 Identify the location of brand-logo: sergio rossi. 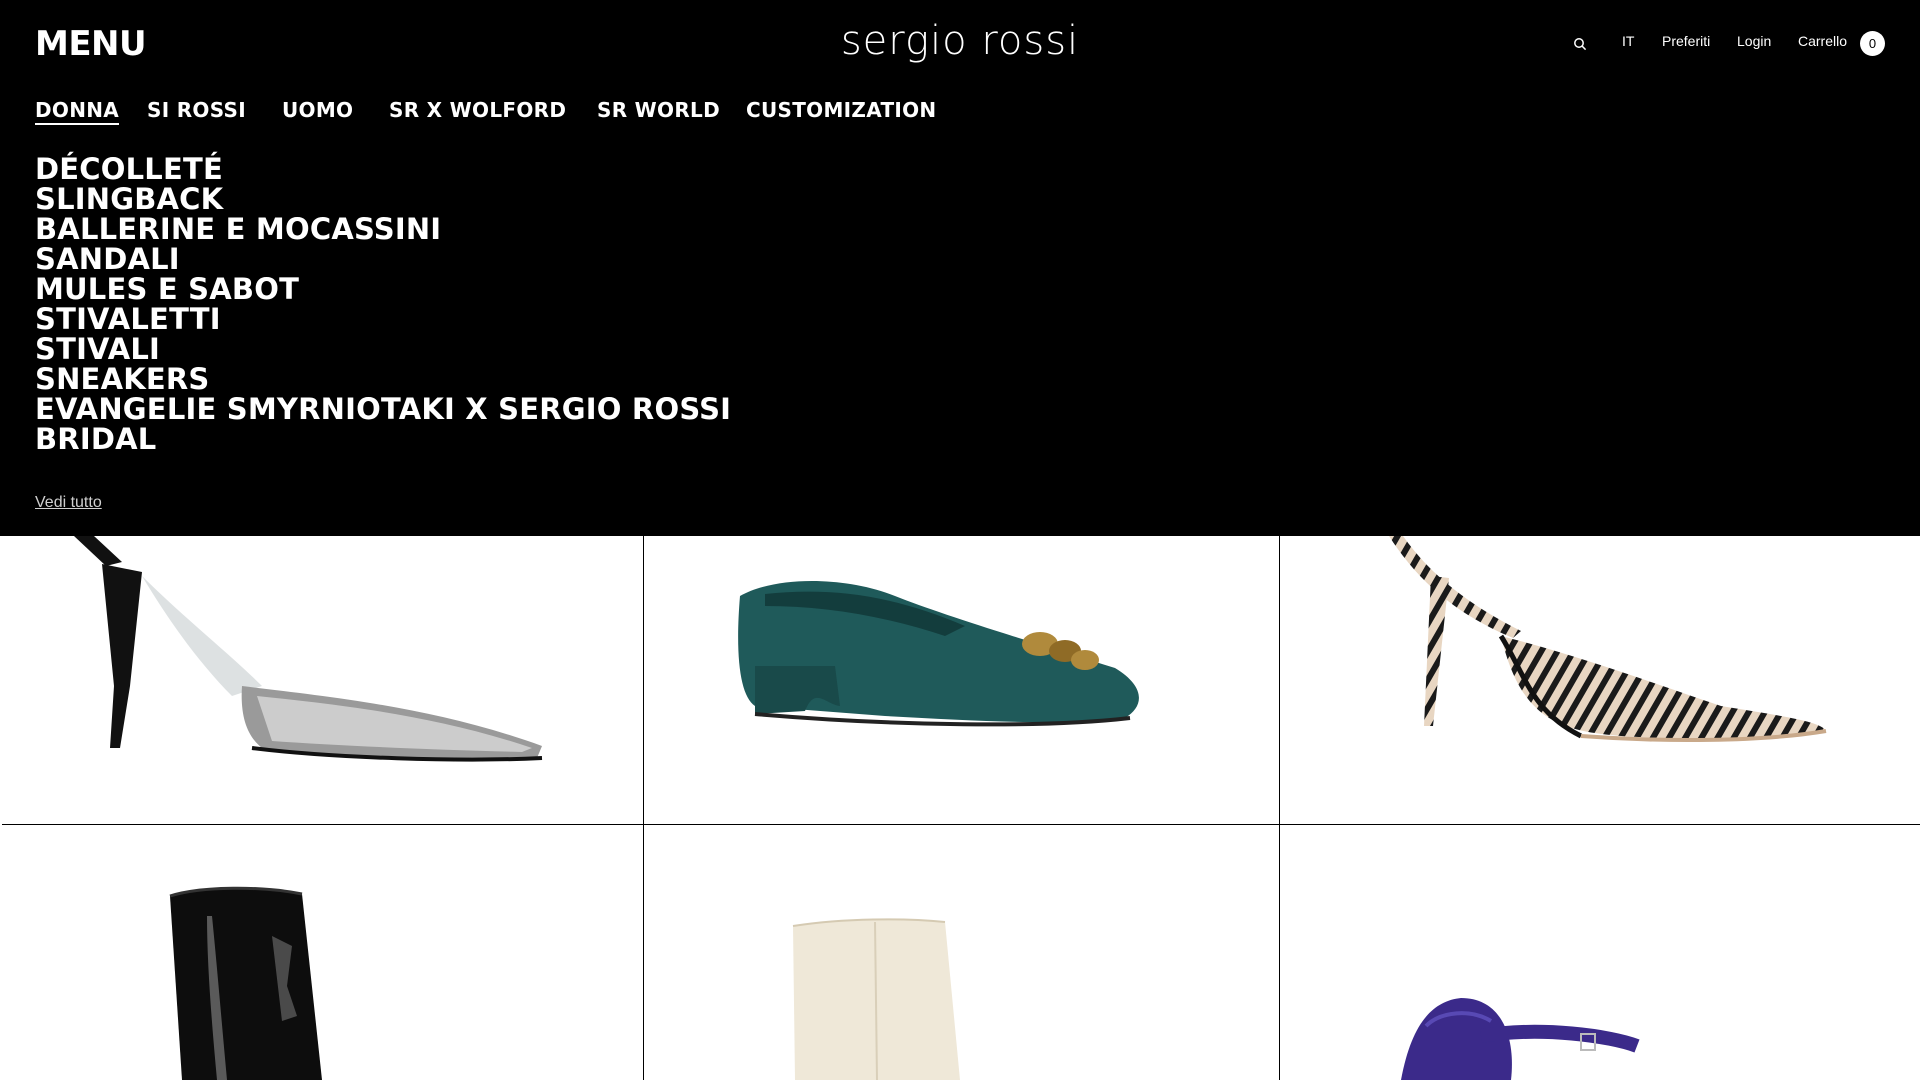
(960, 41).